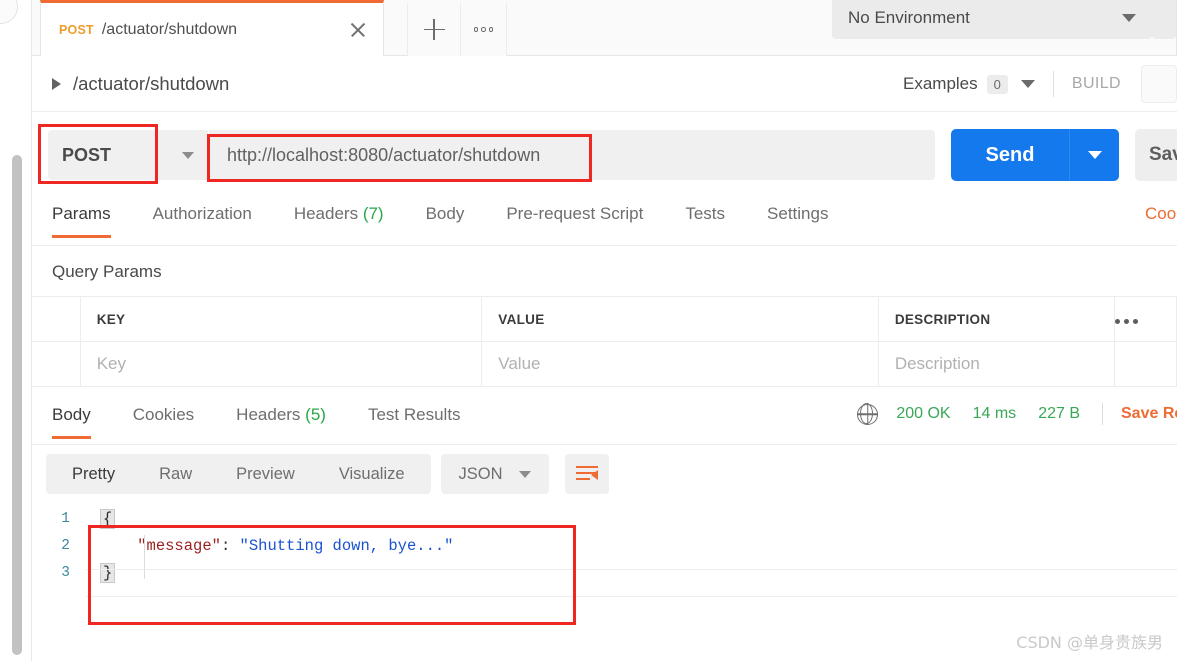  What do you see at coordinates (281, 319) in the screenshot?
I see `column-header-key: KEY` at bounding box center [281, 319].